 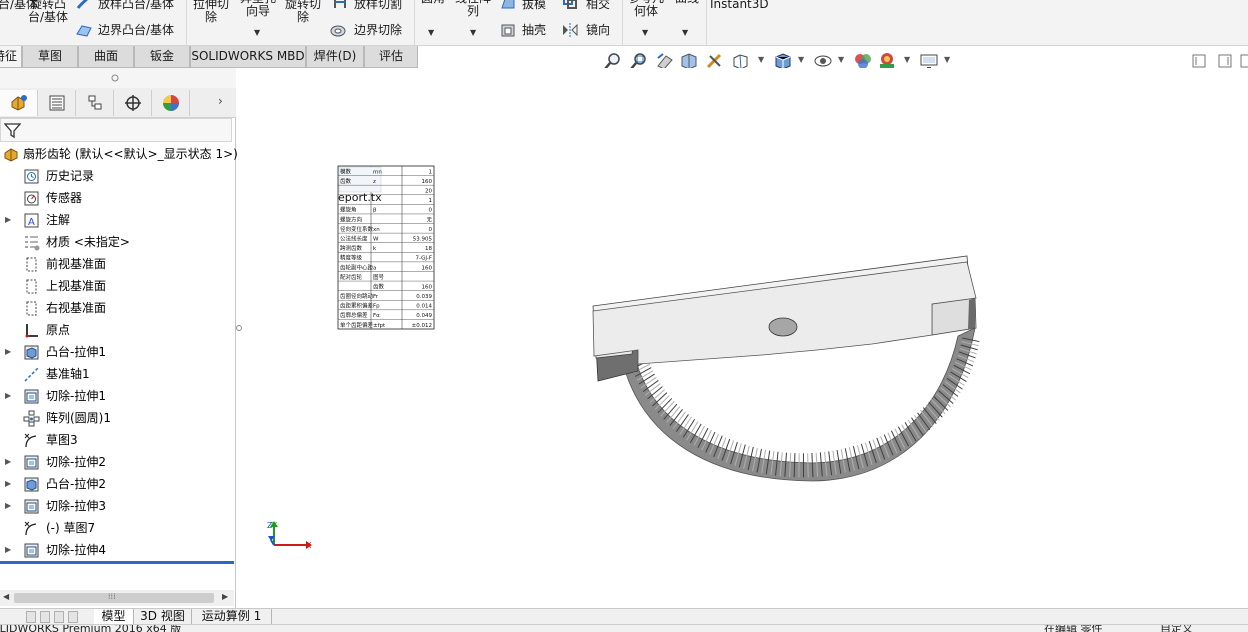 What do you see at coordinates (114, 597) in the screenshot?
I see `scrollbar-thumb: ⁞⁞⁞` at bounding box center [114, 597].